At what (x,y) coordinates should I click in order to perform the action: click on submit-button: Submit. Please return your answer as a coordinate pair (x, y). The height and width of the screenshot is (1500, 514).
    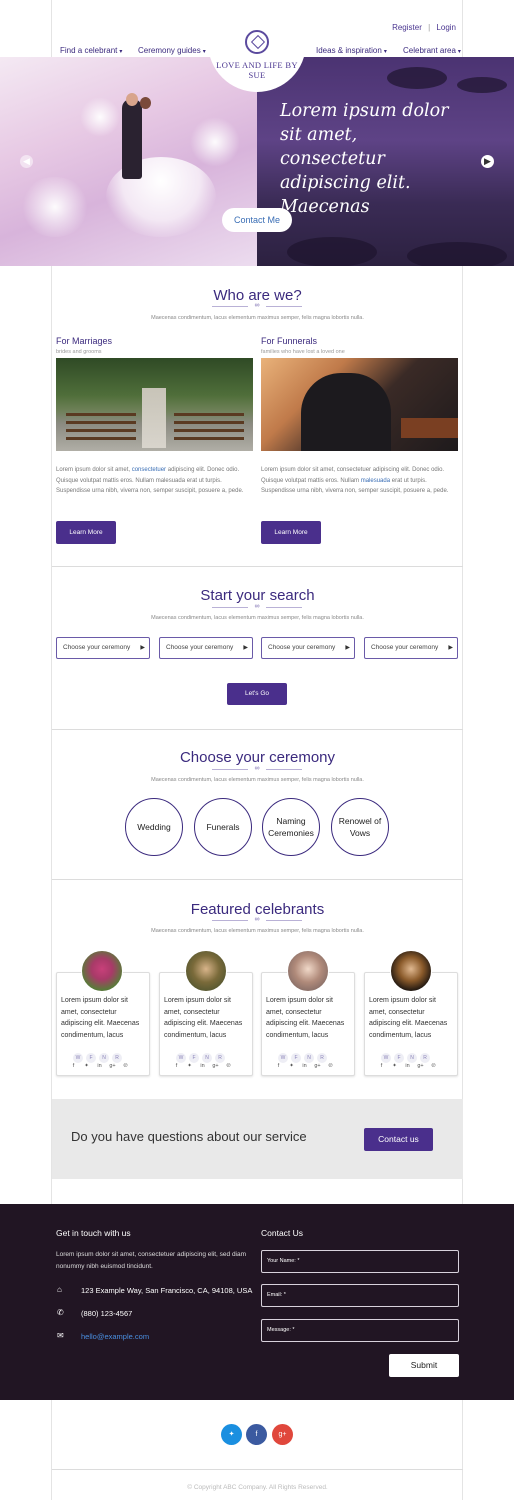
    Looking at the image, I should click on (424, 1365).